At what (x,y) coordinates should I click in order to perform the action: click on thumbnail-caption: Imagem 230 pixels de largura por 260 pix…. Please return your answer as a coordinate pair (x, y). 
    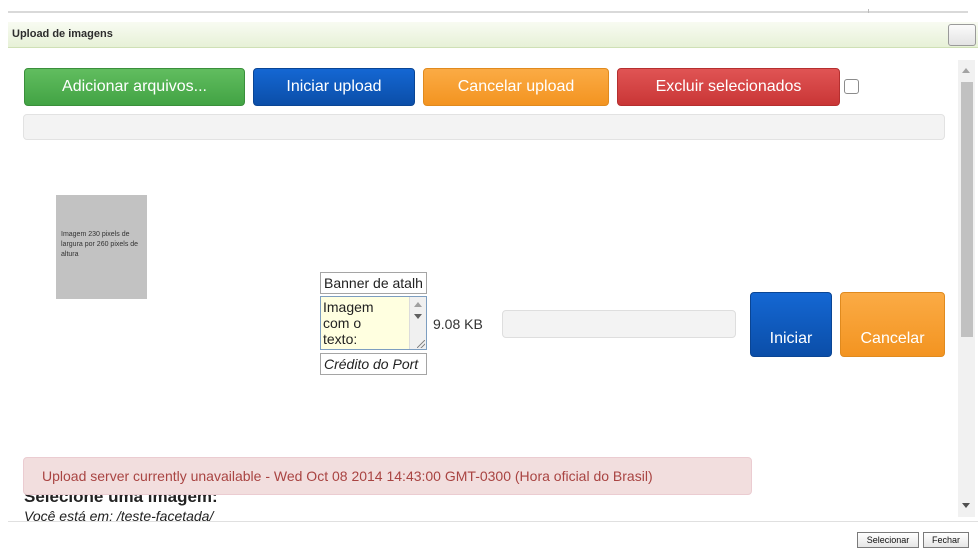
    Looking at the image, I should click on (100, 244).